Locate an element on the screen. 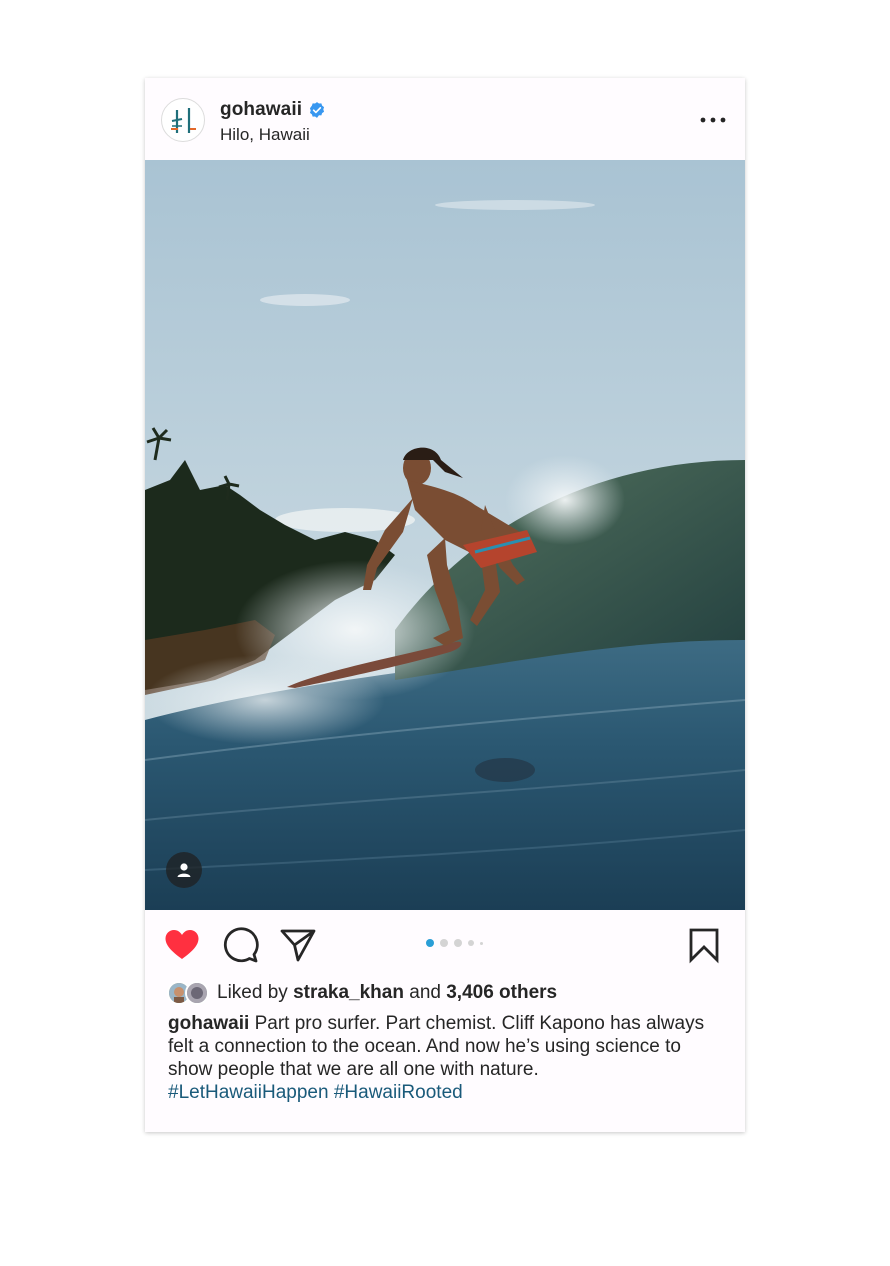 The height and width of the screenshot is (1266, 890). username-row: gohawaii is located at coordinates (273, 110).